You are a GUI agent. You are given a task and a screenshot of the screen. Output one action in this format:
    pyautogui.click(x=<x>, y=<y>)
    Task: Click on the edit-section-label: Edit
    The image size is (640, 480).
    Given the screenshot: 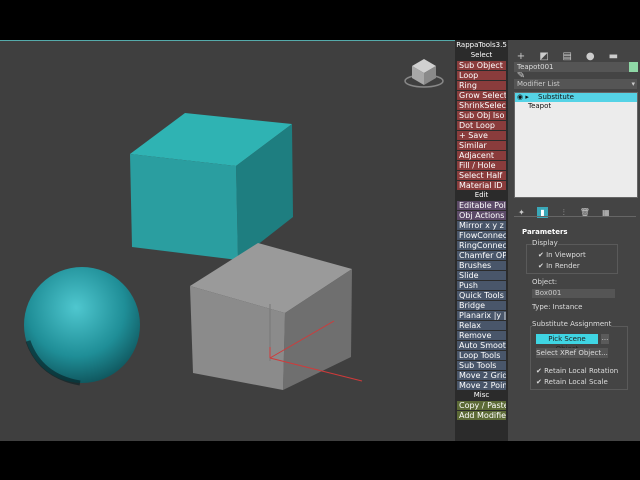 What is the action you would take?
    pyautogui.click(x=481, y=195)
    